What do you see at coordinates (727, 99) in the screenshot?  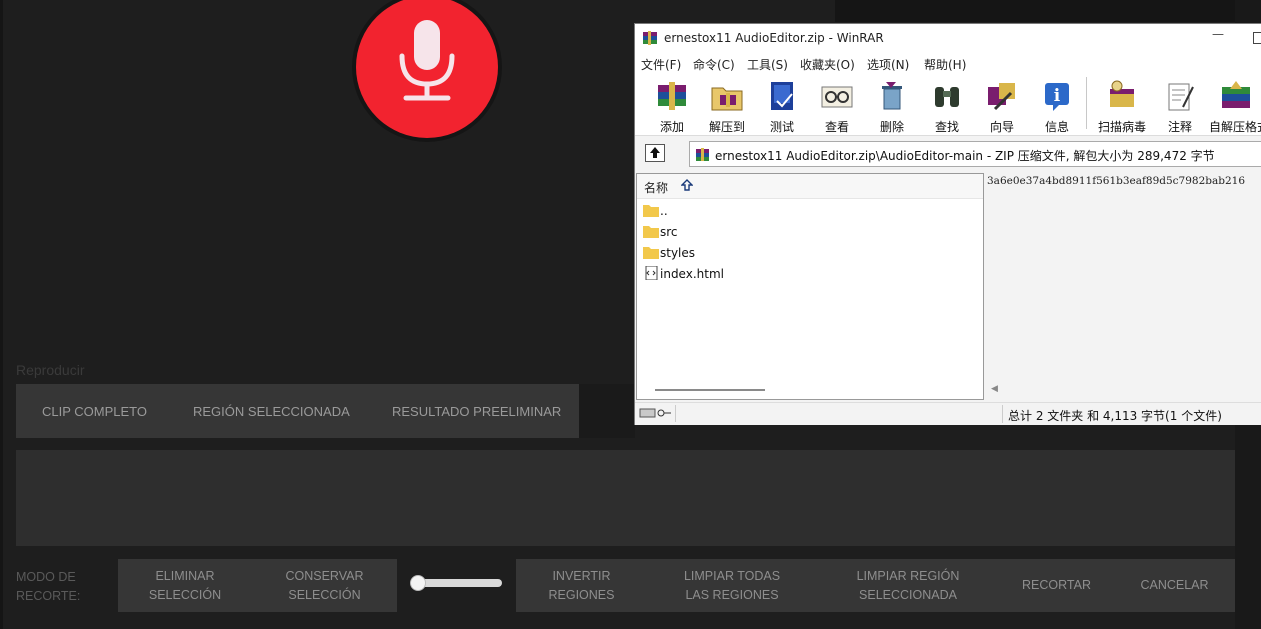 I see `extract-folder-icon` at bounding box center [727, 99].